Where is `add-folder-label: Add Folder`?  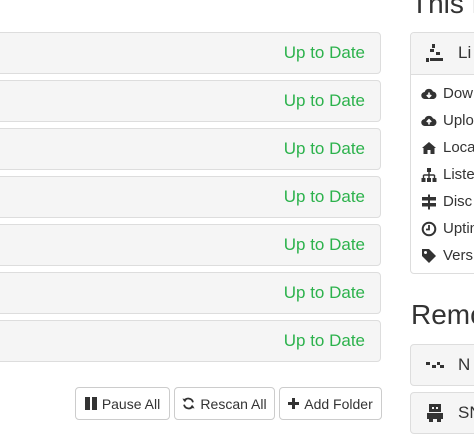 add-folder-label: Add Folder is located at coordinates (338, 403).